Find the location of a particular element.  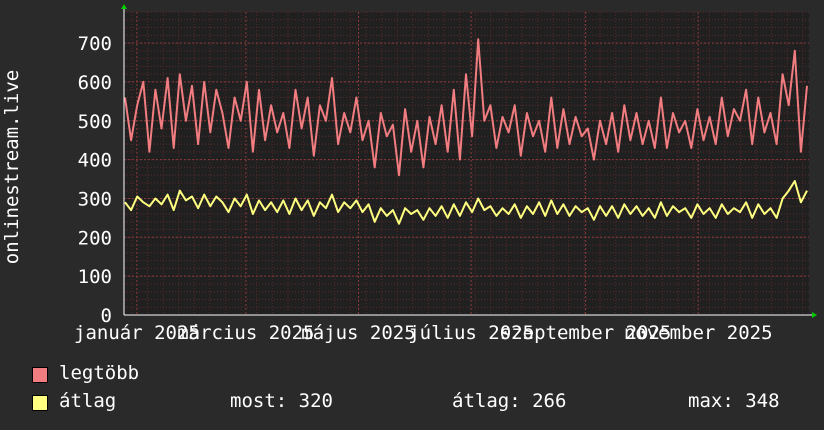

legend-label-max: legtöbb is located at coordinates (99, 373).